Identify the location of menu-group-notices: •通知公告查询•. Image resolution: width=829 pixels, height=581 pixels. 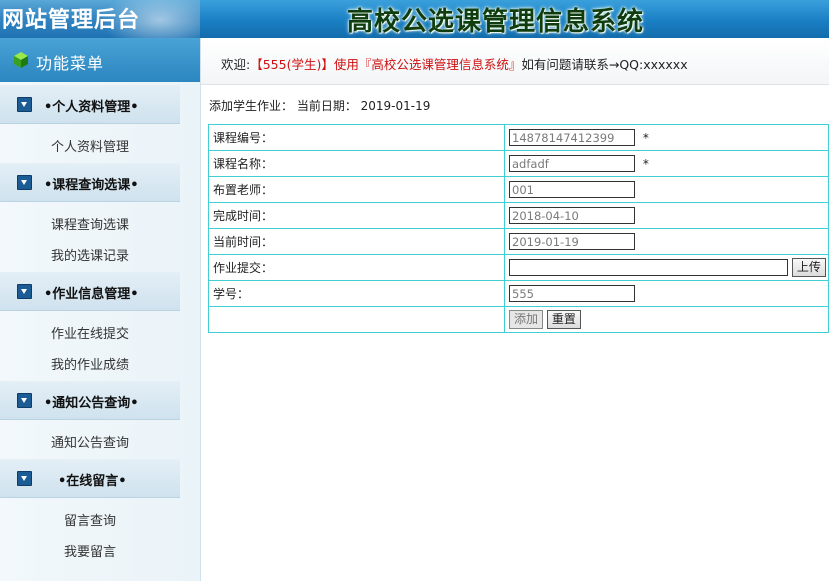
(90, 400).